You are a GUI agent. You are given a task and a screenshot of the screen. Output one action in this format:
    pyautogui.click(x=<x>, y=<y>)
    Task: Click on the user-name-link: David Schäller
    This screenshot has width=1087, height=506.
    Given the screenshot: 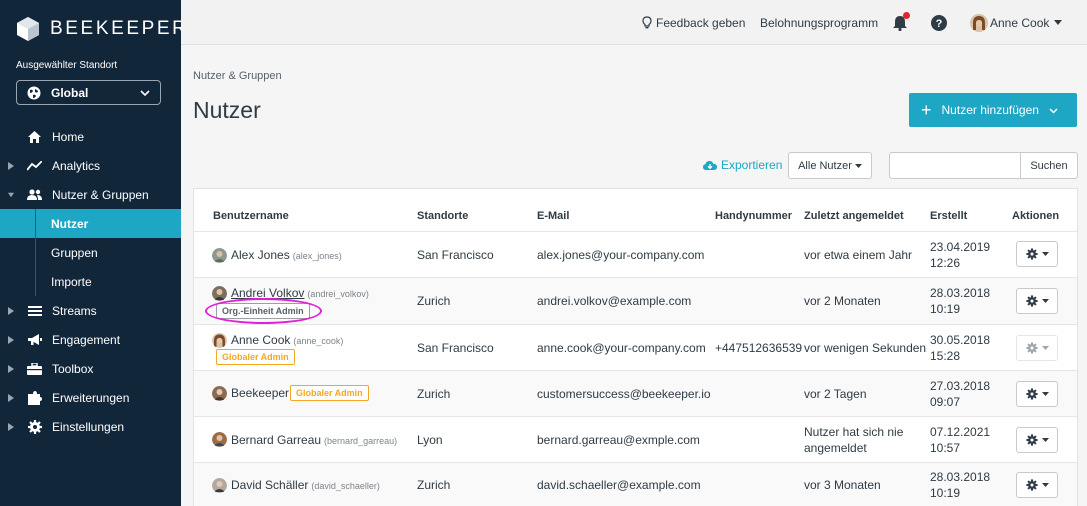 What is the action you would take?
    pyautogui.click(x=269, y=485)
    